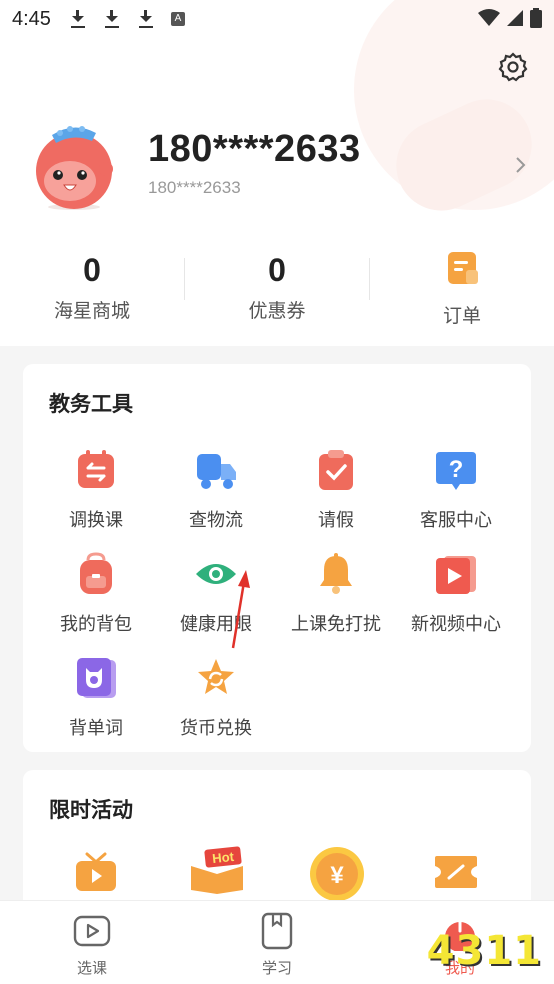 The width and height of the screenshot is (554, 984). I want to click on nav-label: 学习, so click(276, 968).